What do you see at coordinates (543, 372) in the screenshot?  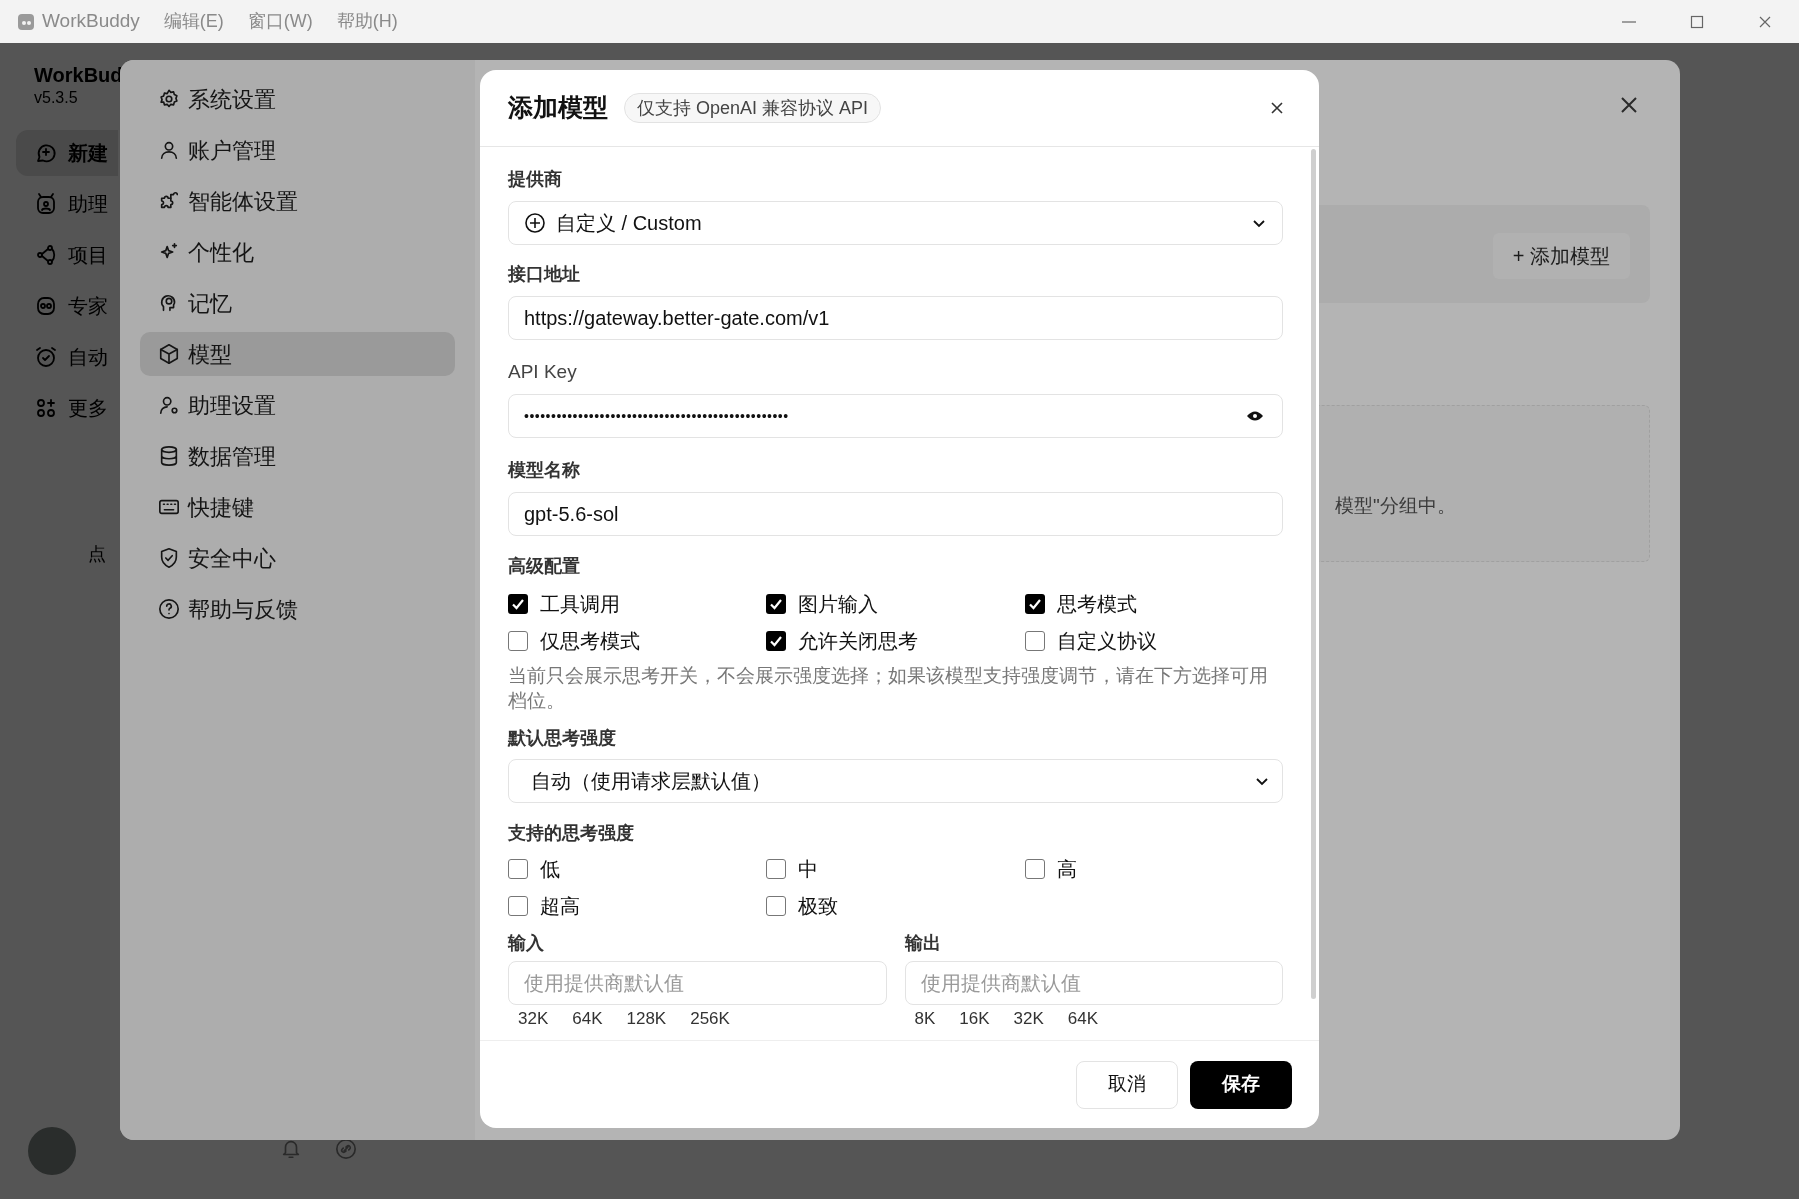 I see `field-label: API Key` at bounding box center [543, 372].